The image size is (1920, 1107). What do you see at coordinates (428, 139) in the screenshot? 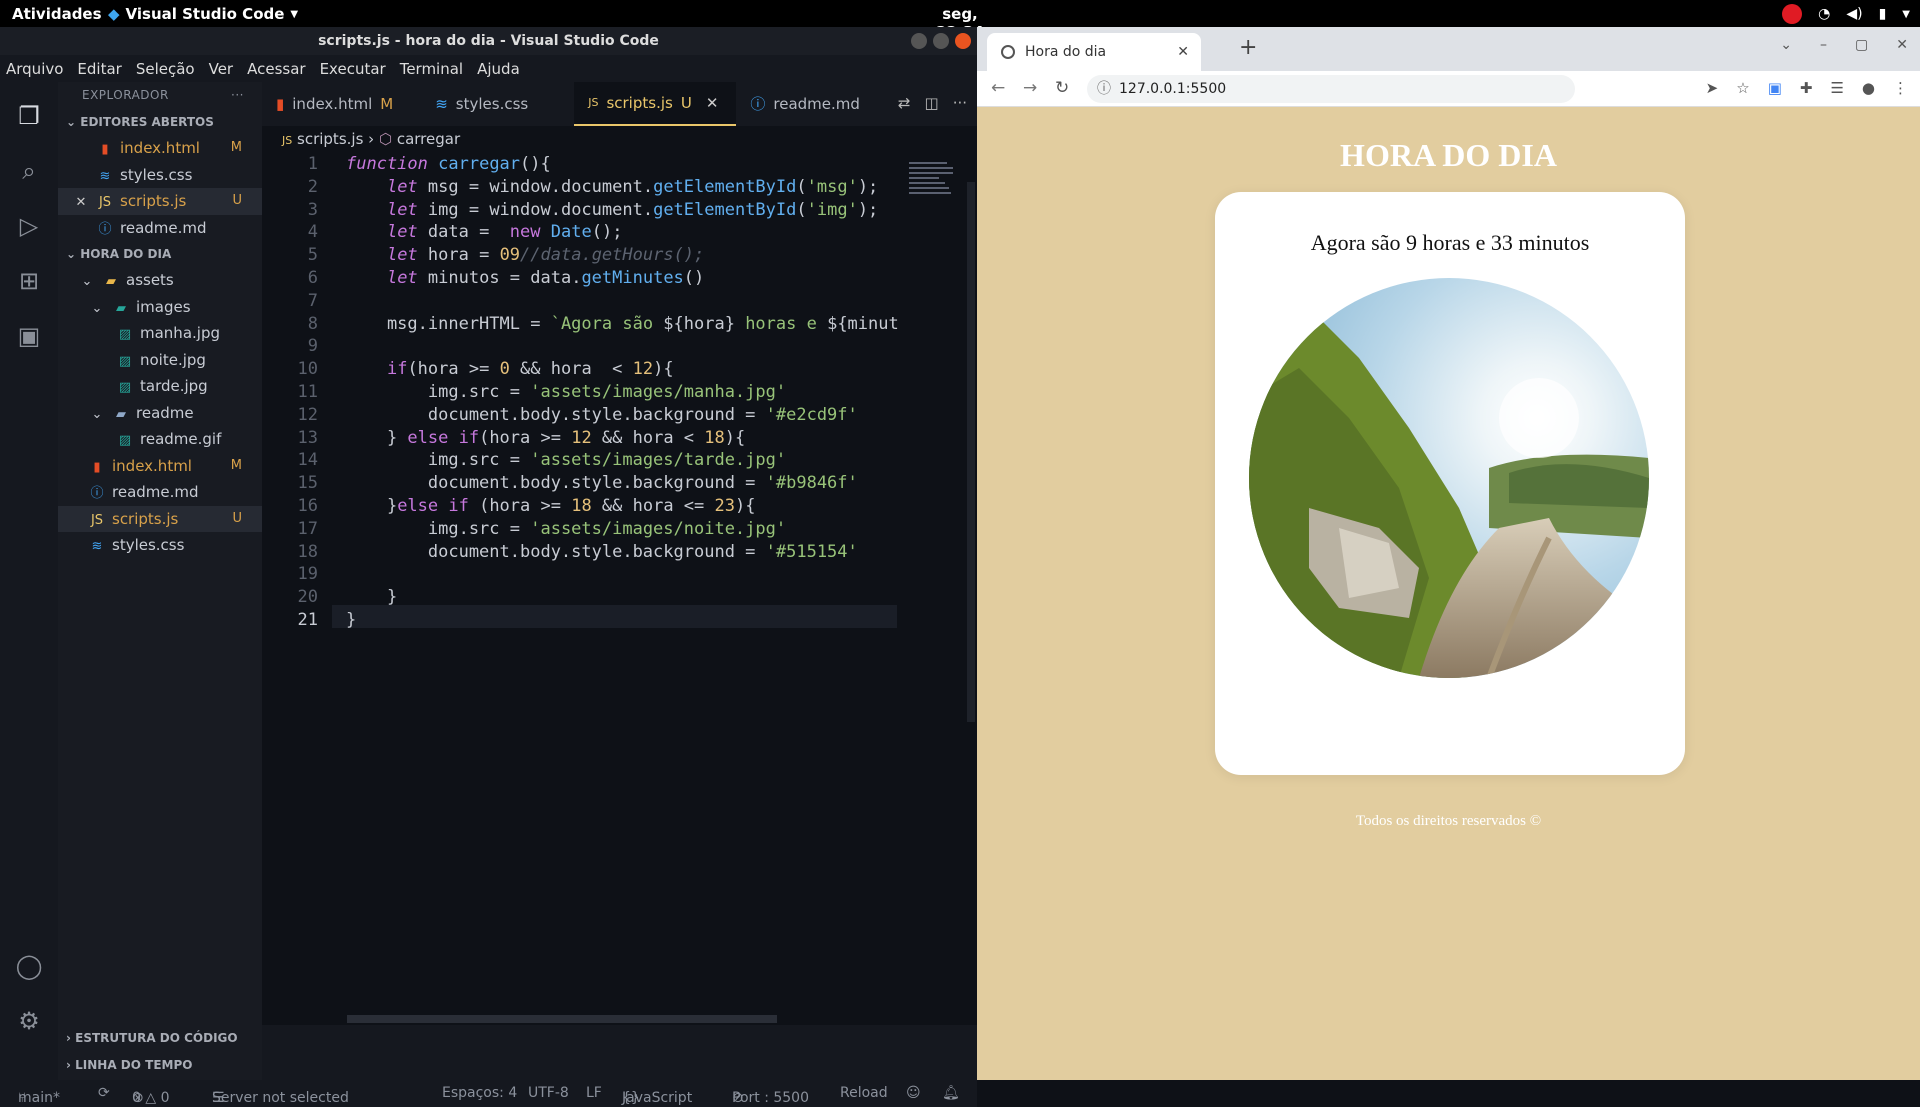
I see `breadcrumb-symbol: carregar` at bounding box center [428, 139].